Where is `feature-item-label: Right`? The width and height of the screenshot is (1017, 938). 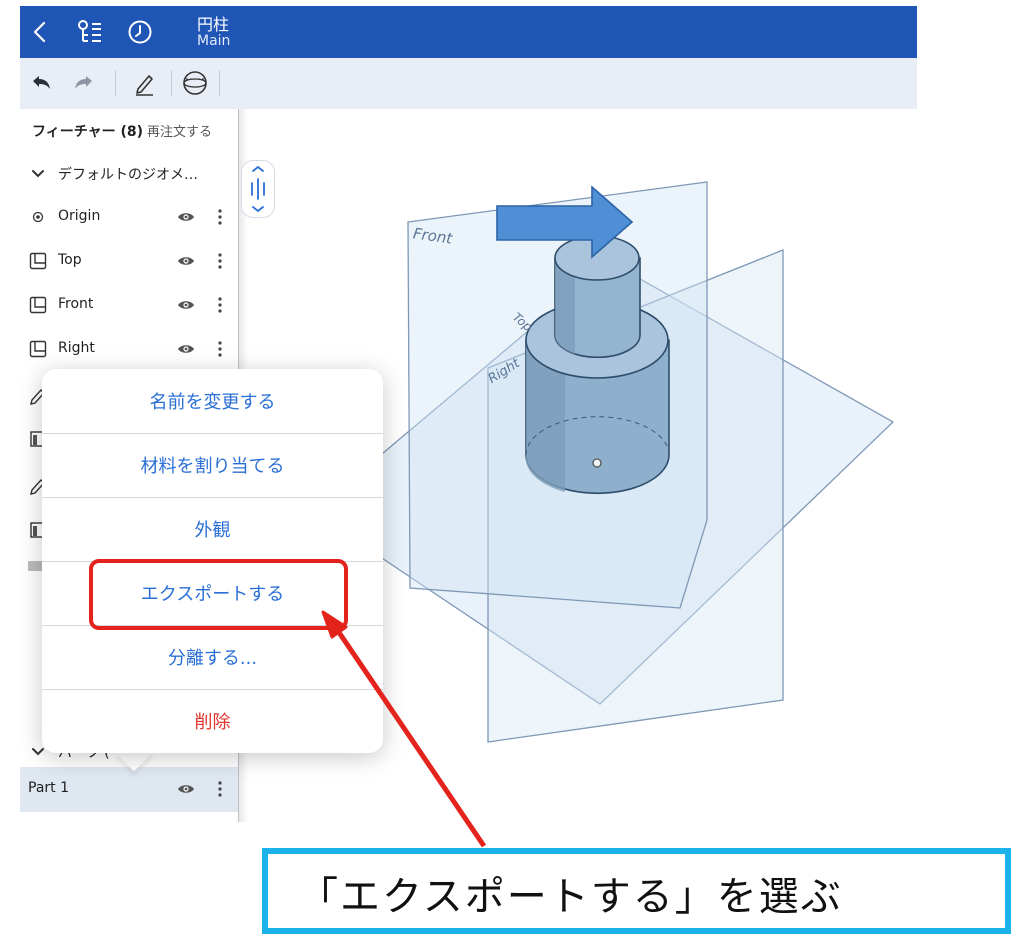 feature-item-label: Right is located at coordinates (76, 348).